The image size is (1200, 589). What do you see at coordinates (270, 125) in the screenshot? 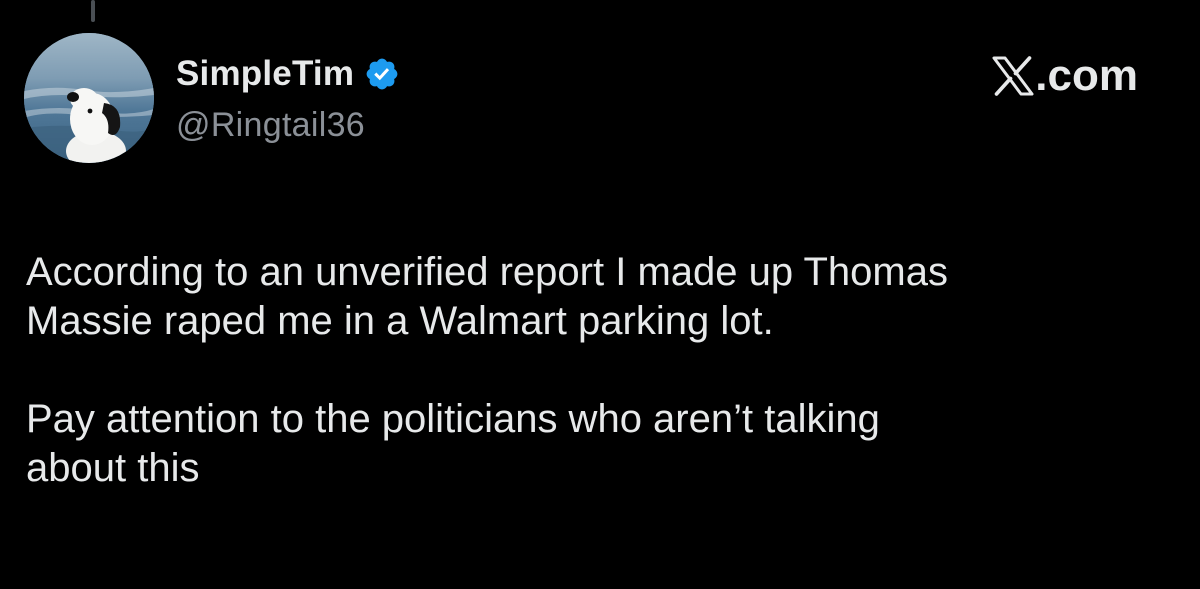
I see `author-handle: @Ringtail36` at bounding box center [270, 125].